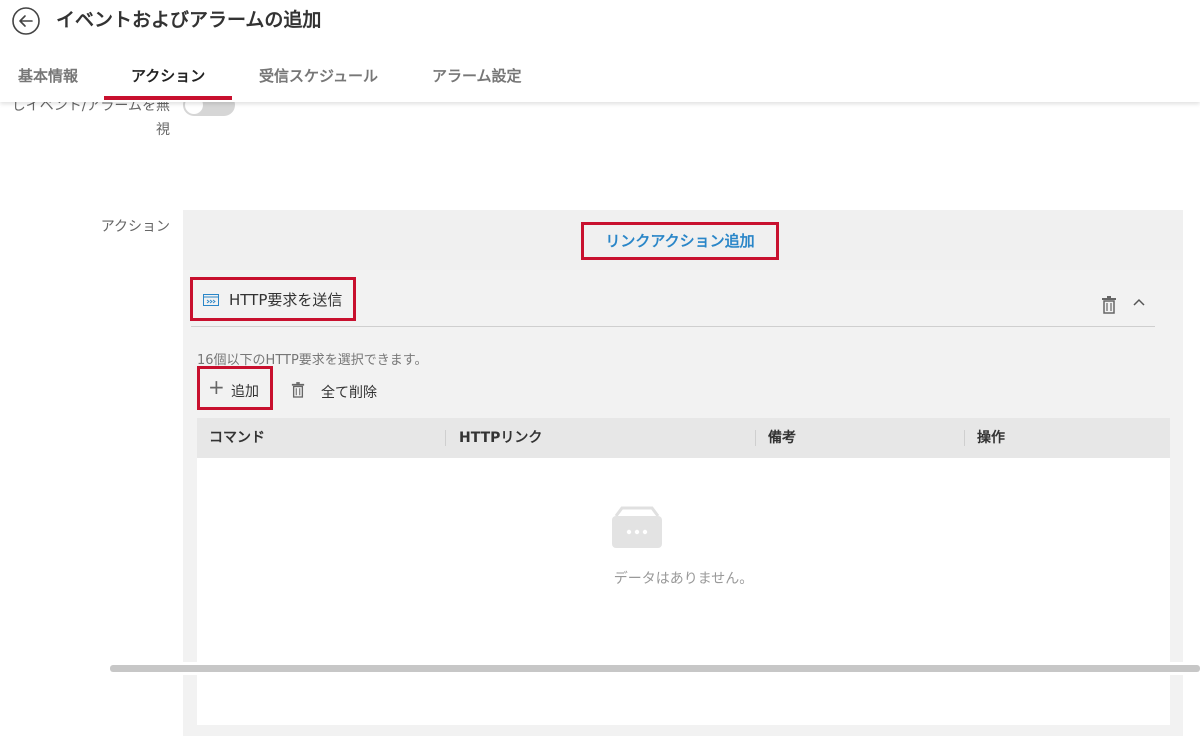  I want to click on action-label: アクション, so click(135, 227).